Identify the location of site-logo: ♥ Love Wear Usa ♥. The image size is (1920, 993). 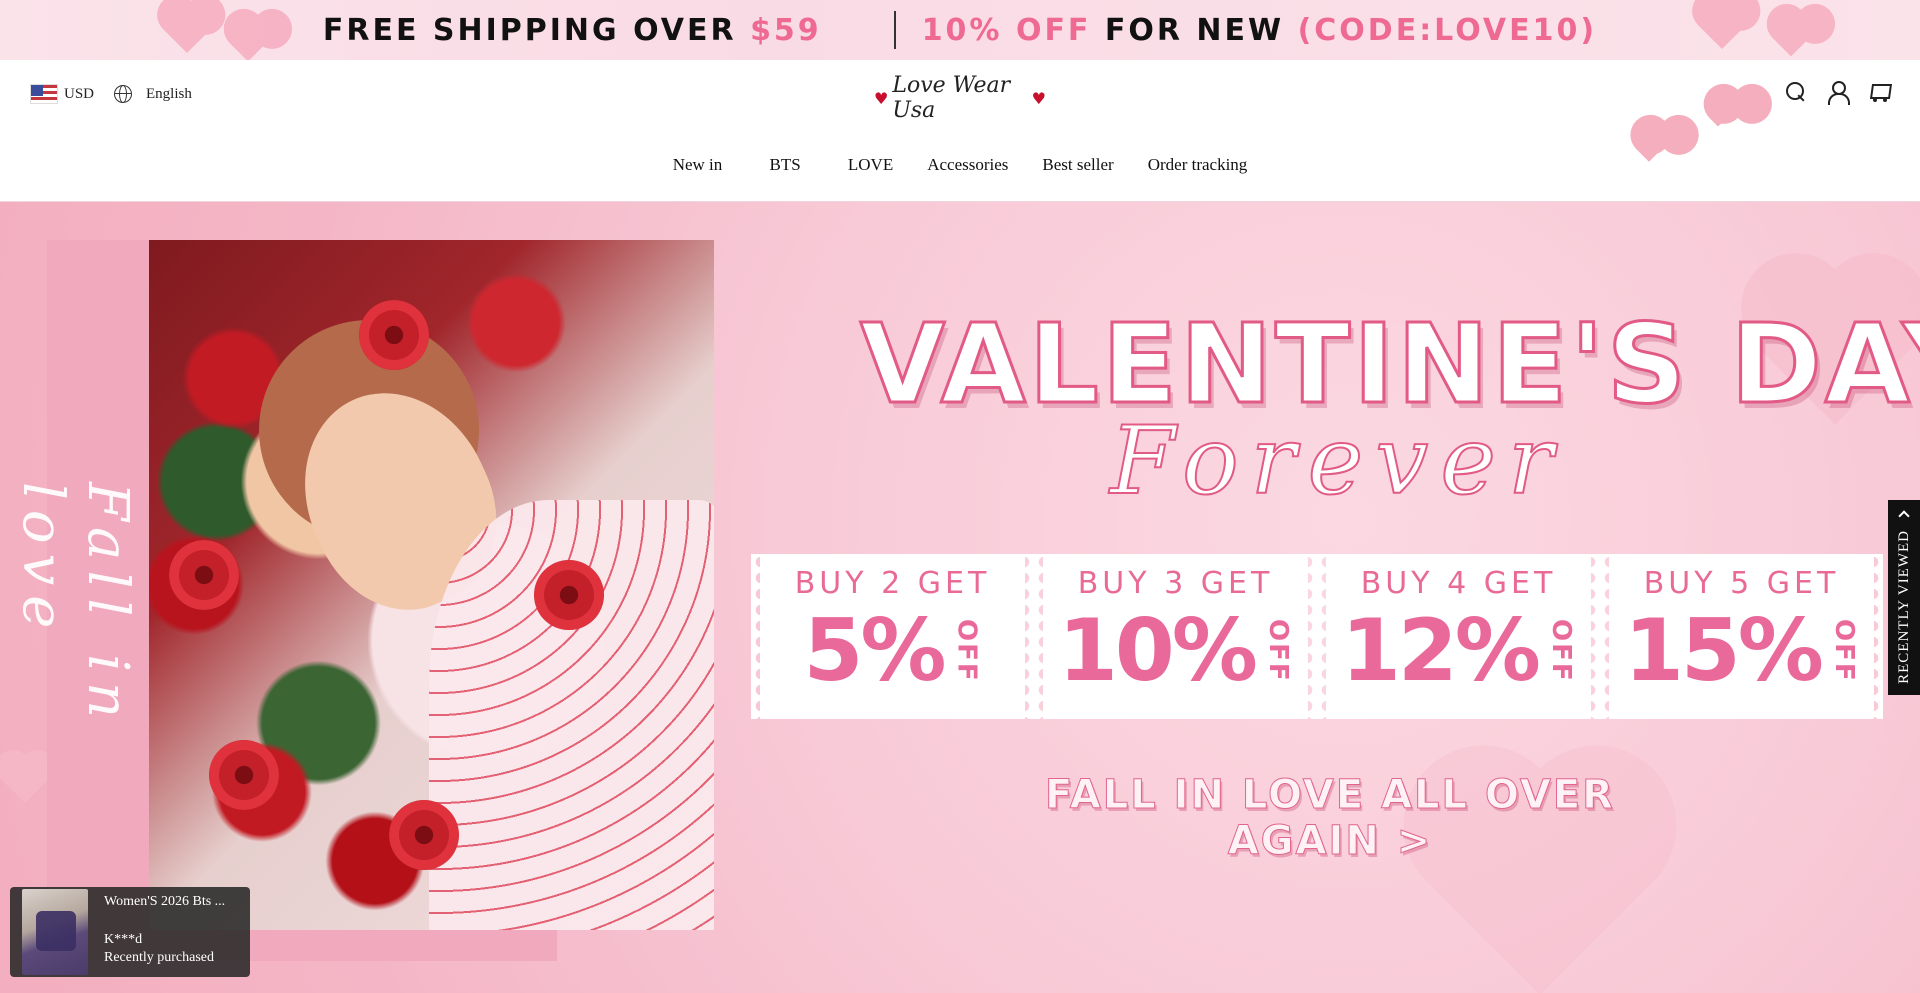
(960, 98).